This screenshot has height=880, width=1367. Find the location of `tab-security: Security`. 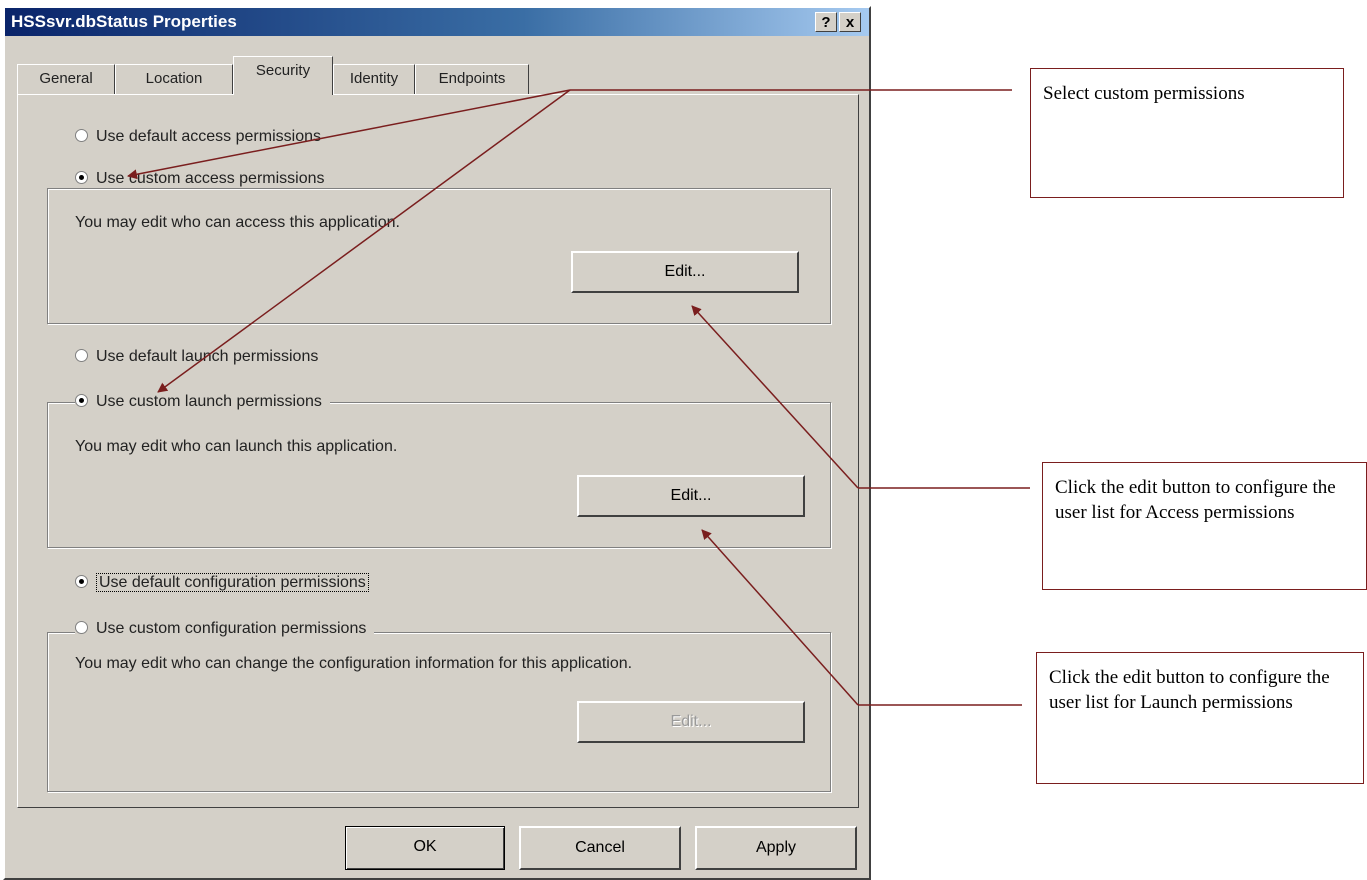

tab-security: Security is located at coordinates (283, 75).